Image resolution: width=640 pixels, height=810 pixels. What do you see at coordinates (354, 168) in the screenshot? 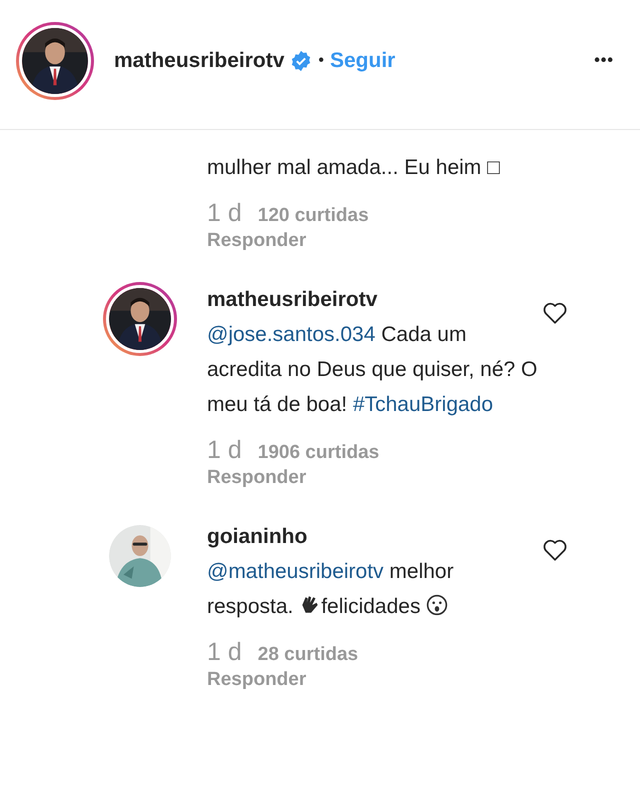
I see `comment-text: mulher mal amada... Eu heim □` at bounding box center [354, 168].